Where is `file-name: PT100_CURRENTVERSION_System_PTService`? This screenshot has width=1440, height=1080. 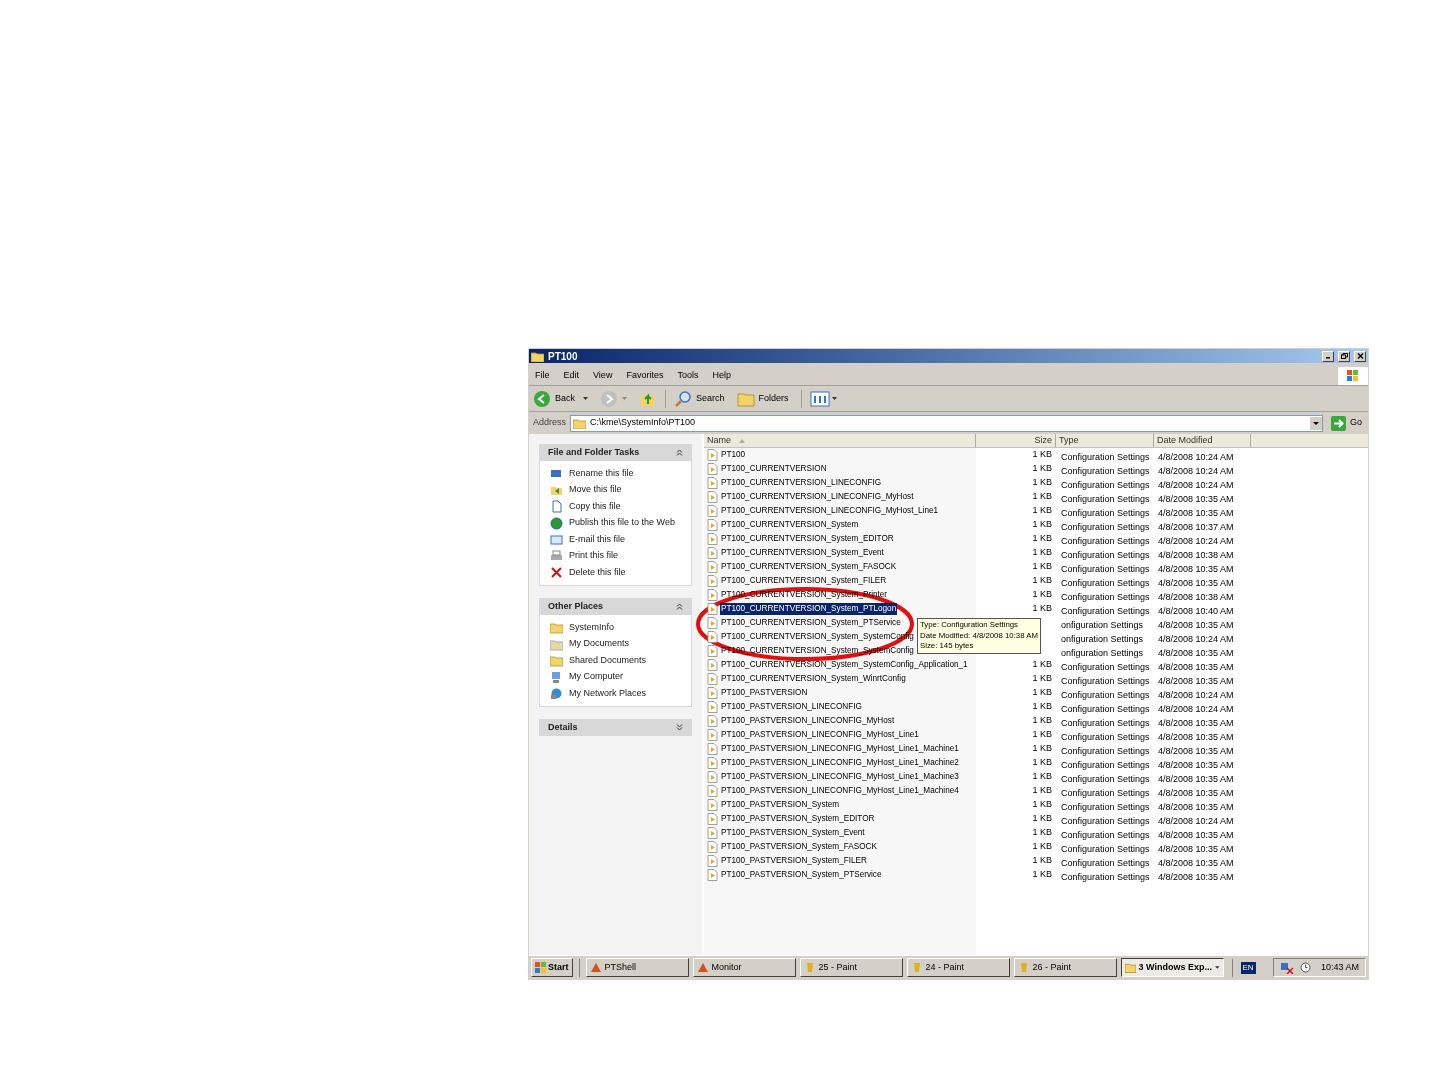 file-name: PT100_CURRENTVERSION_System_PTService is located at coordinates (811, 623).